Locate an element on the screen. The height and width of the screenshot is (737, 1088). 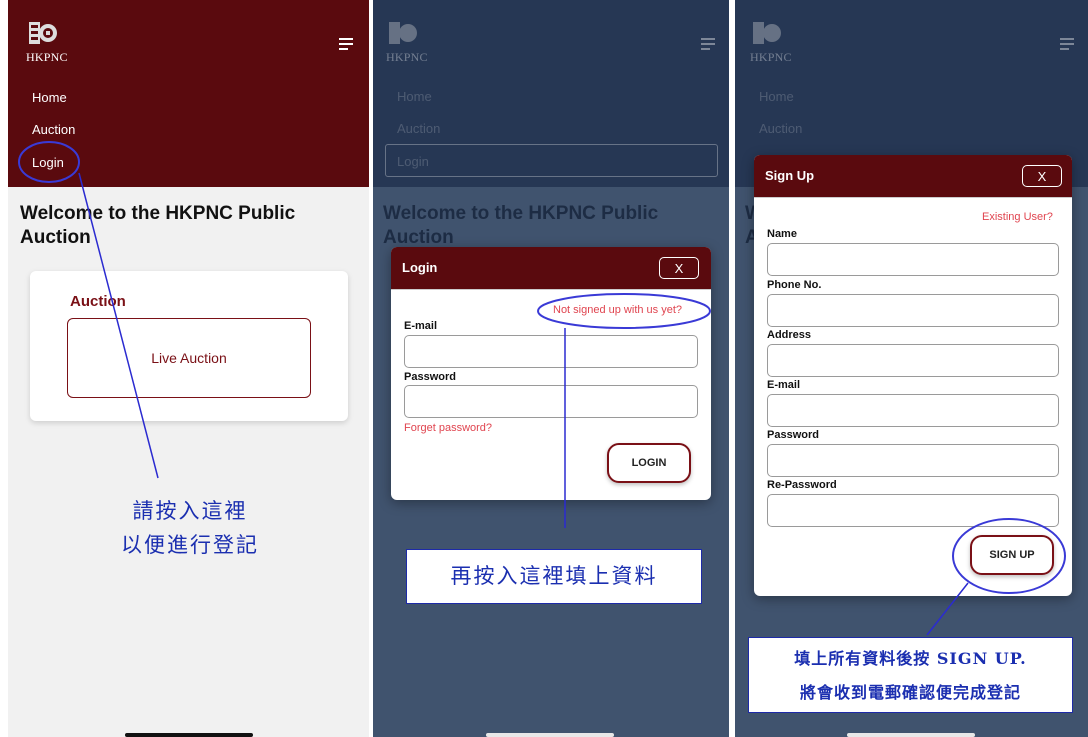
annotation-step1-line1: 請按入這裡 is located at coordinates (190, 511).